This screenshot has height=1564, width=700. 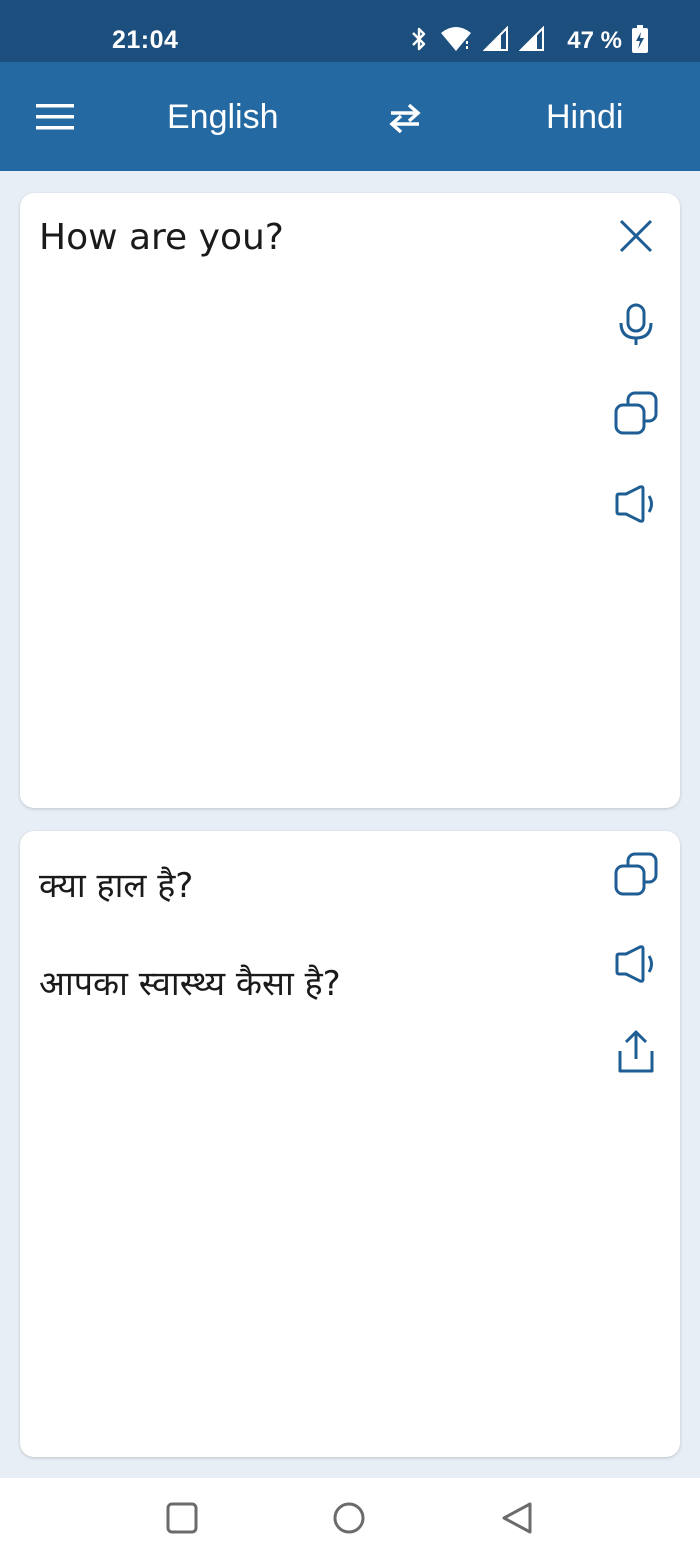 I want to click on copy-translation-button, so click(x=636, y=876).